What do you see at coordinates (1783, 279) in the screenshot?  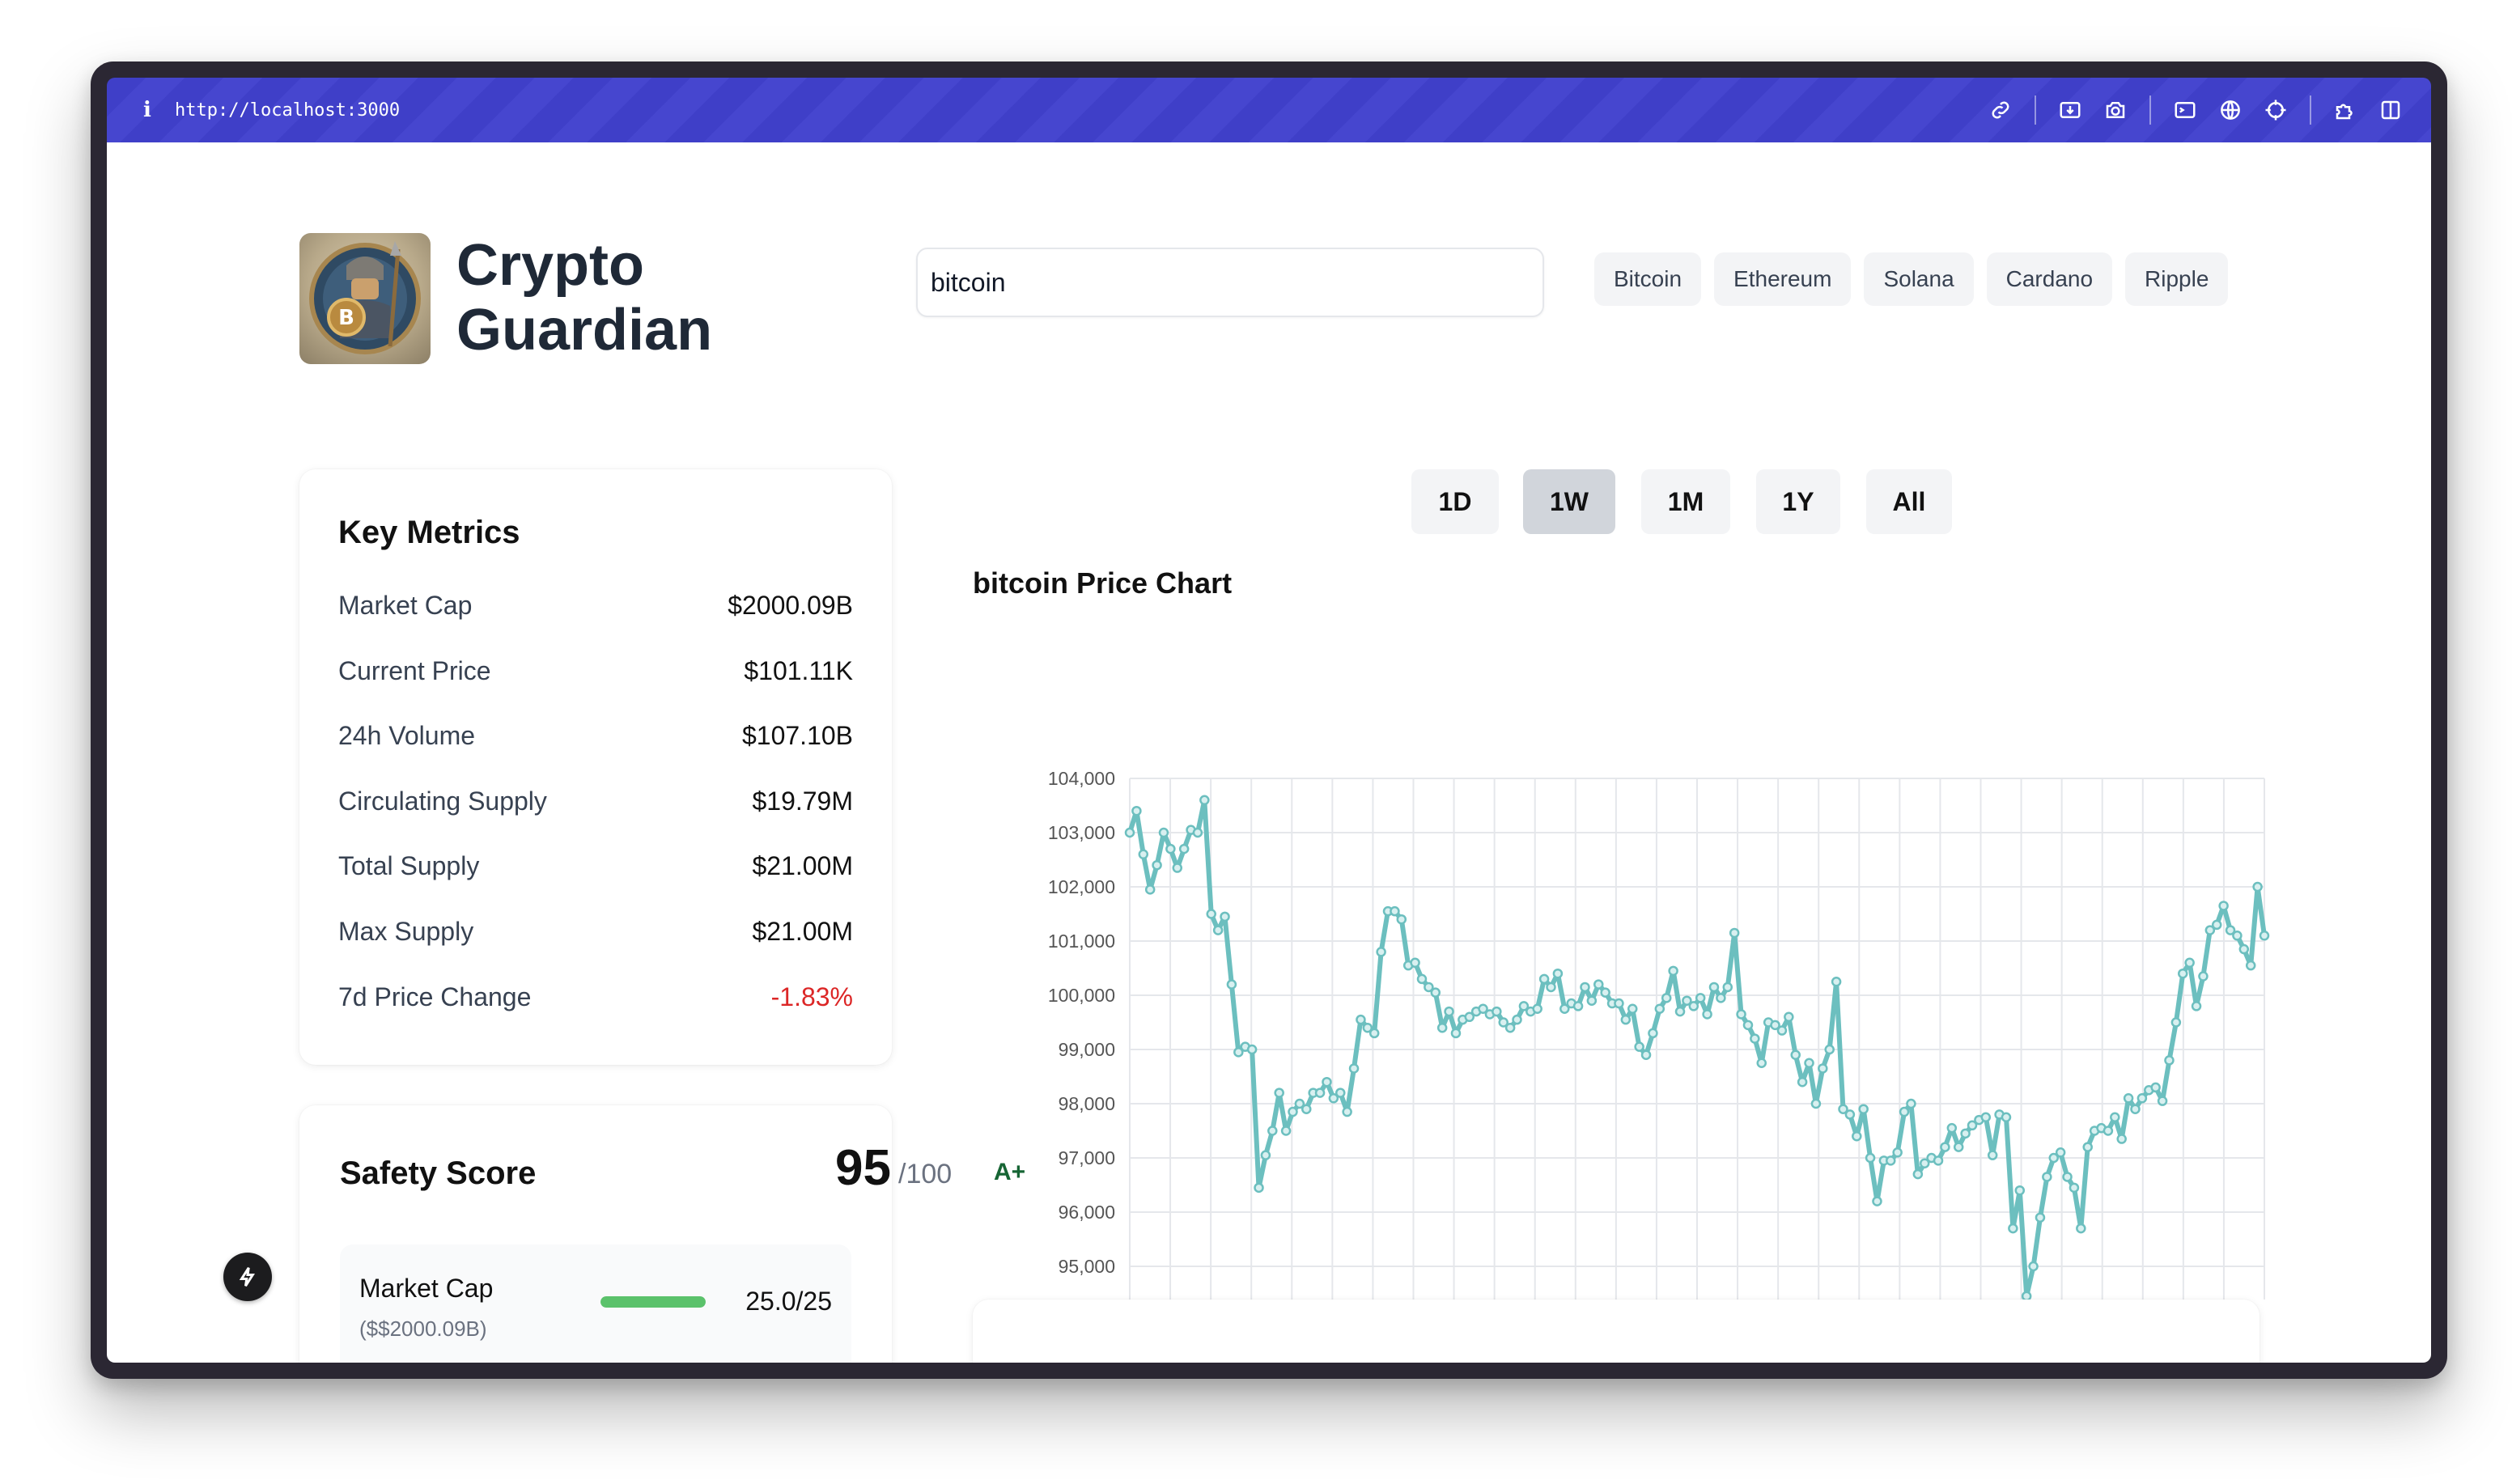 I see `quick-pick-ethereum: Ethereum` at bounding box center [1783, 279].